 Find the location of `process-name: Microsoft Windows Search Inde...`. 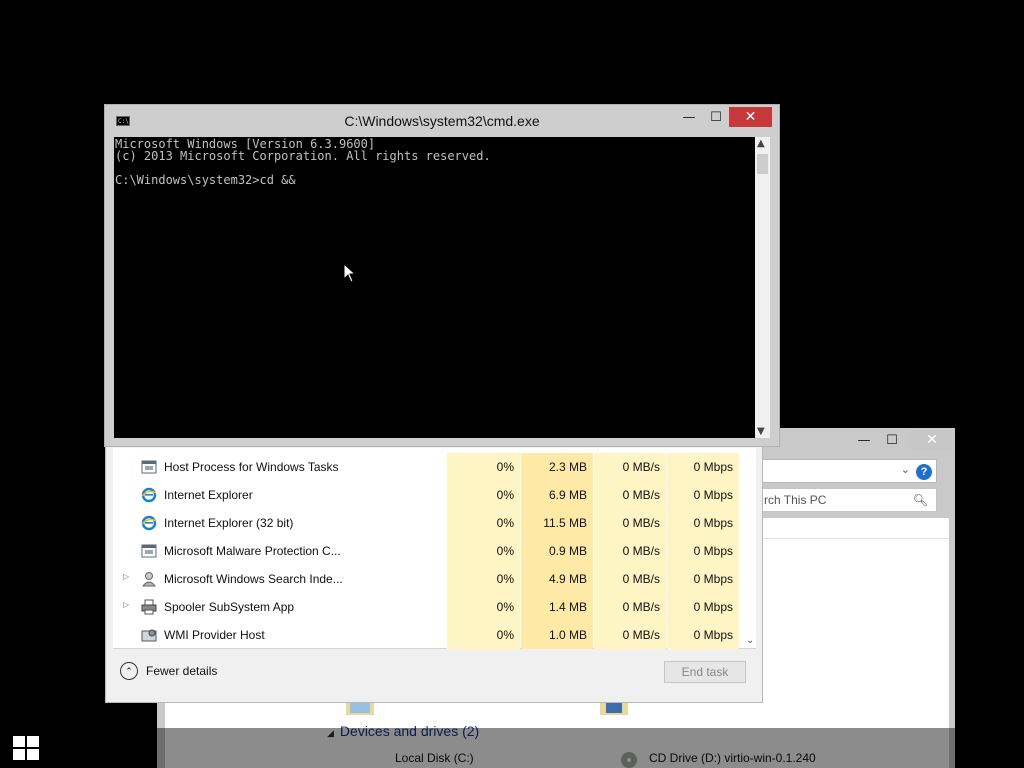

process-name: Microsoft Windows Search Inde... is located at coordinates (253, 579).